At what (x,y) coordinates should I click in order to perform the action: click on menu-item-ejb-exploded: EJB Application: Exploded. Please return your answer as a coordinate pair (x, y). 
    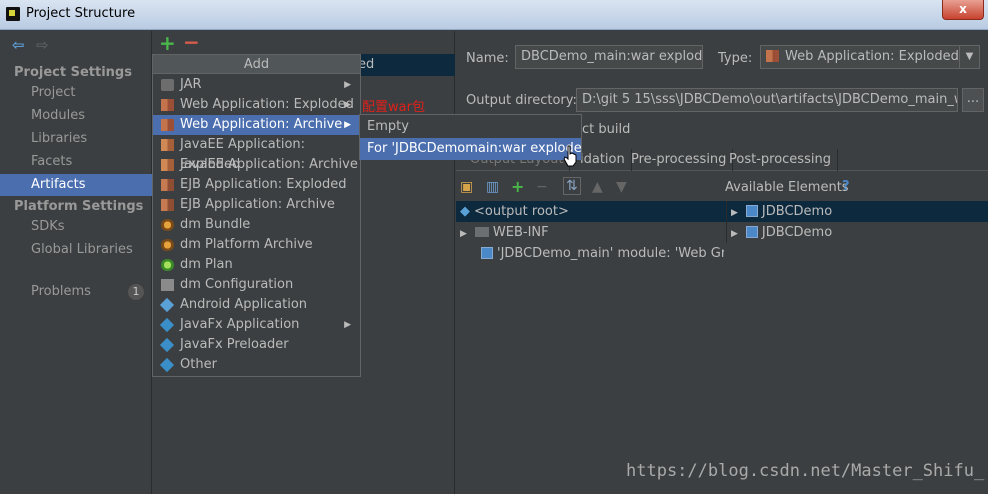
    Looking at the image, I should click on (256, 185).